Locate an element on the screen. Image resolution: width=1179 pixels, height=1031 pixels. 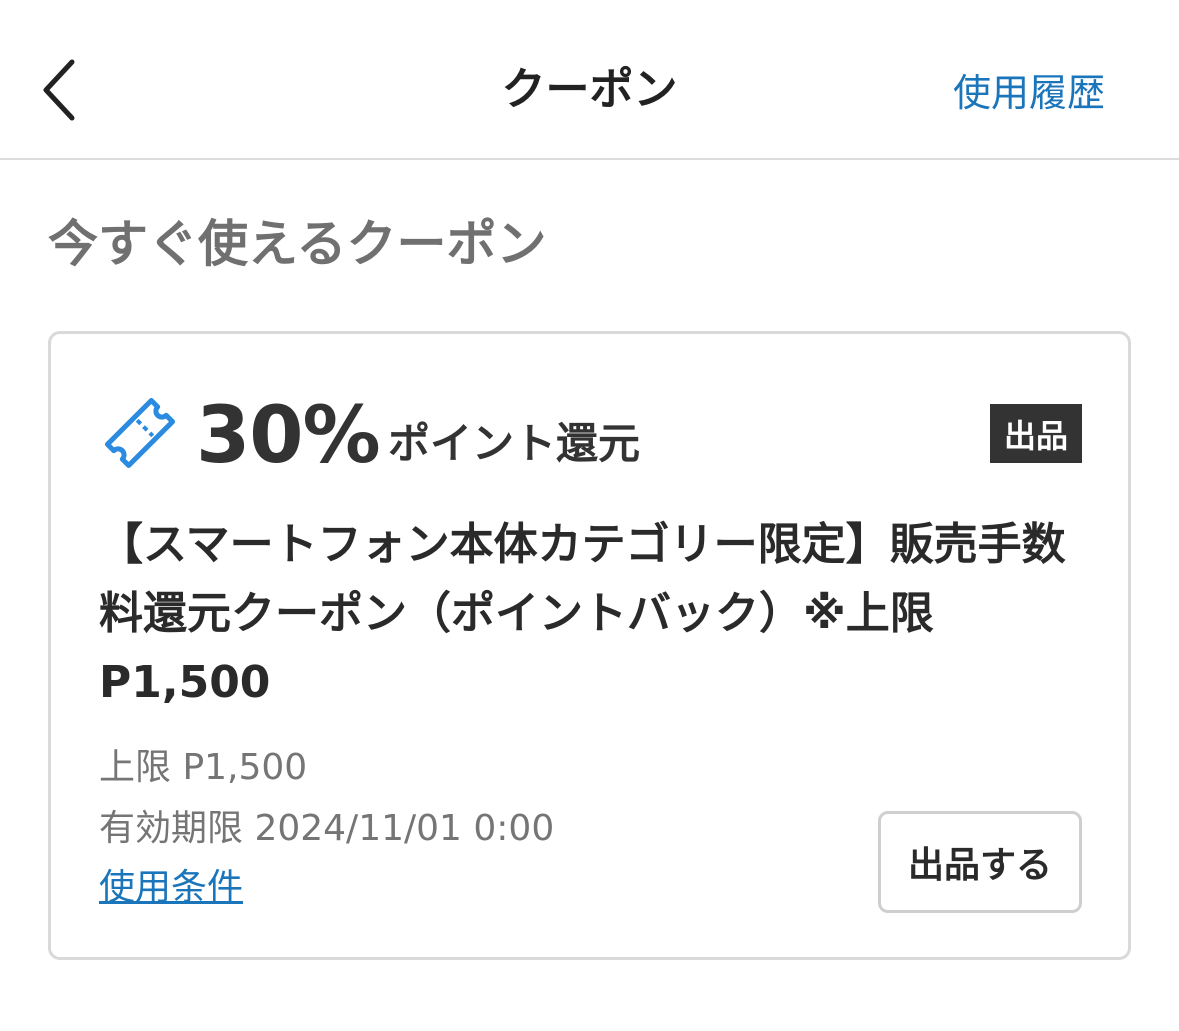
section-title-available-coupons: 今すぐ使えるクーポン is located at coordinates (297, 244).